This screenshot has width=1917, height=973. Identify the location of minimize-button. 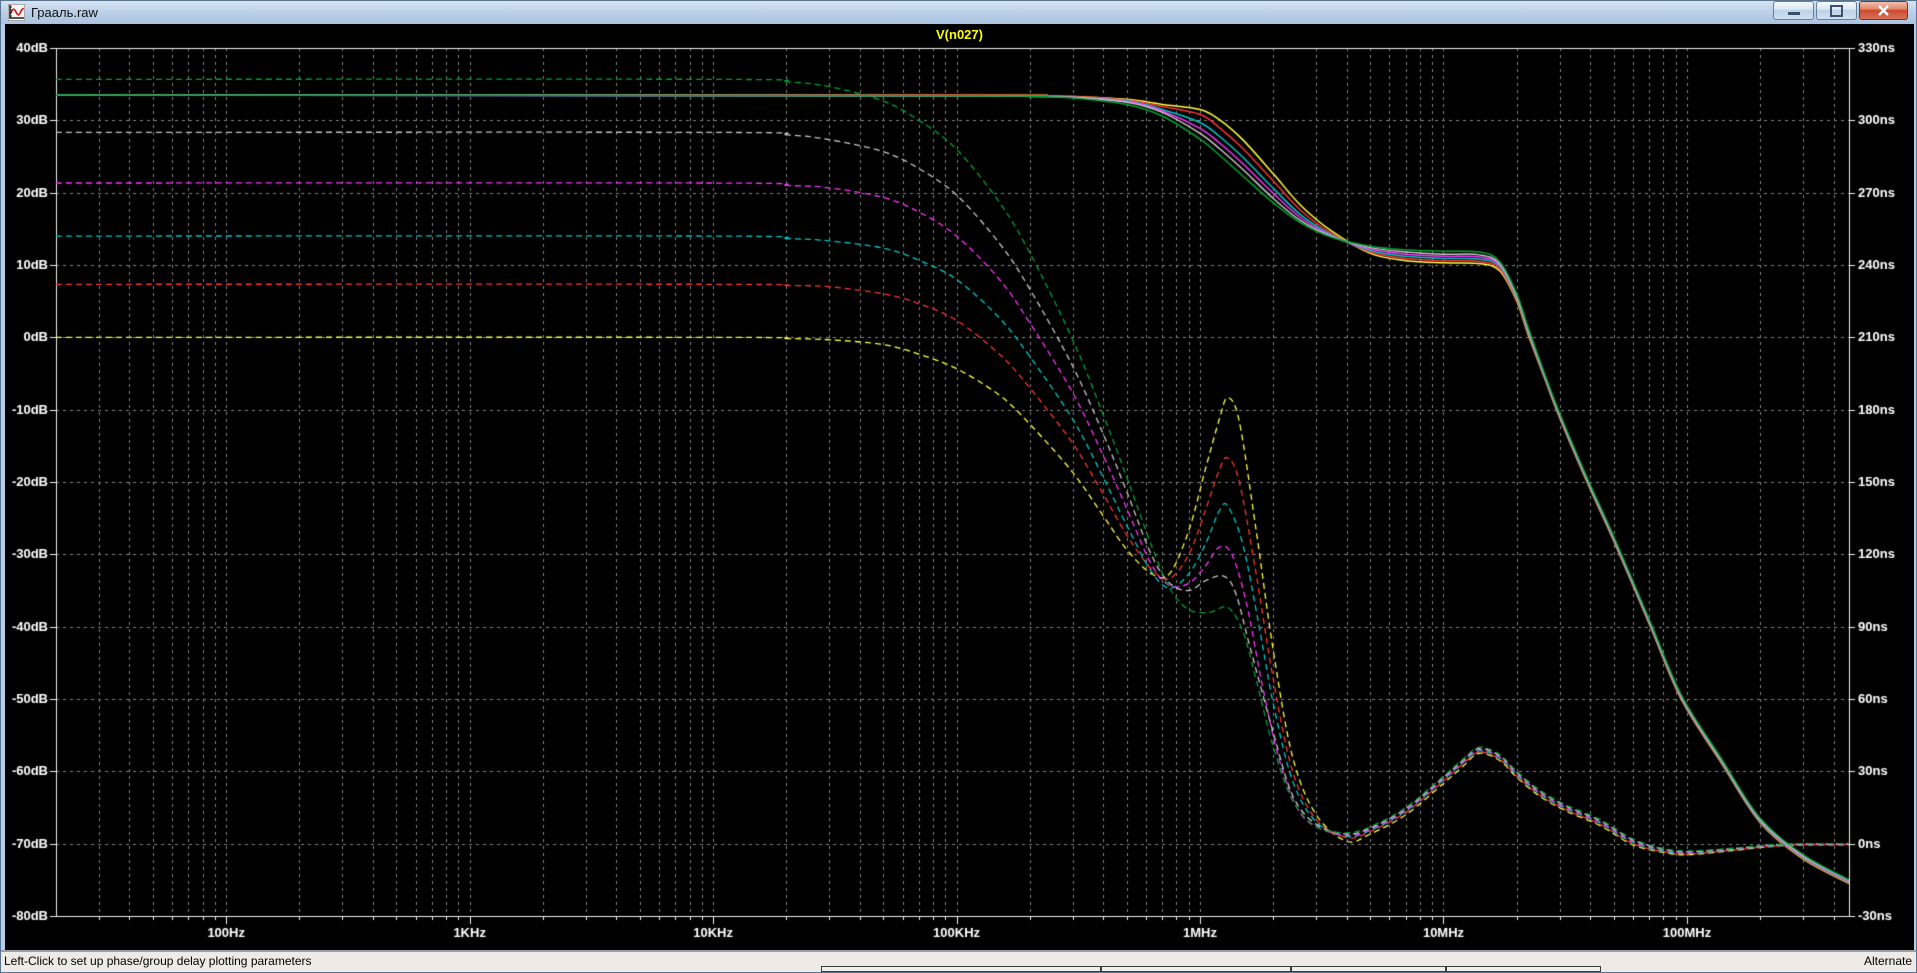
(1793, 10).